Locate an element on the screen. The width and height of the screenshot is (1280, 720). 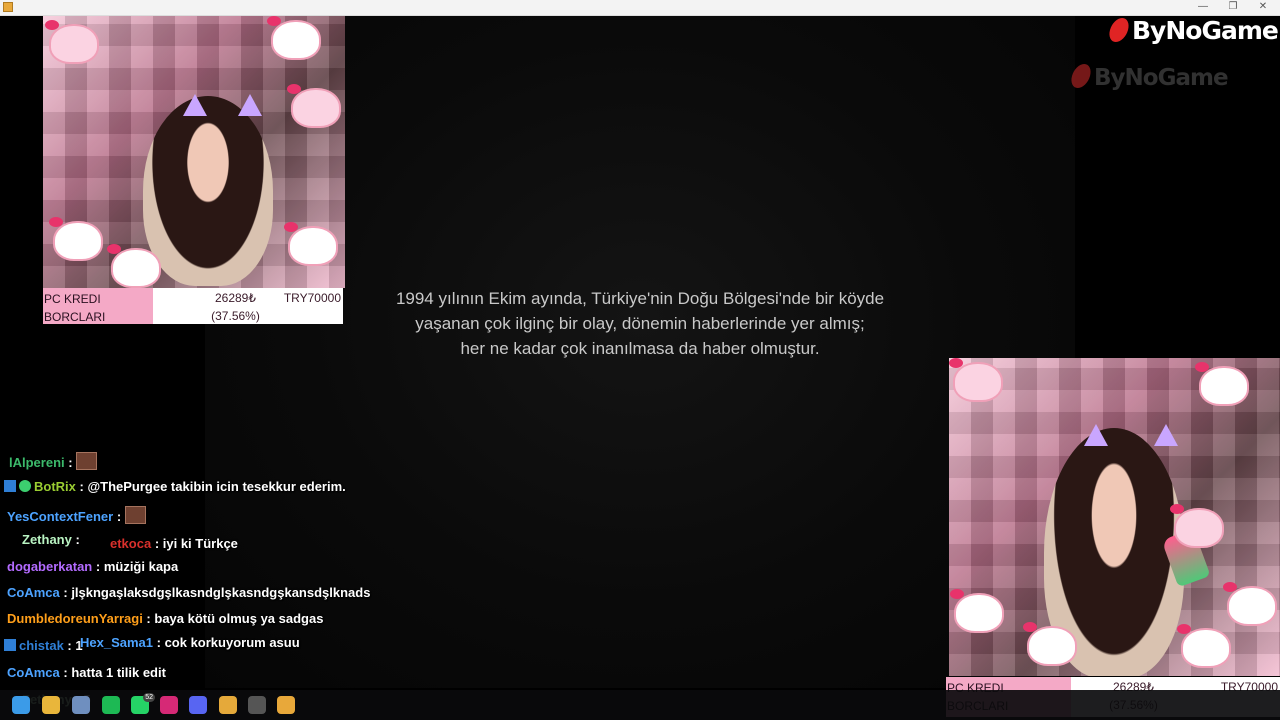
chat-text: hatta 1 tilik edit is located at coordinates (118, 672).